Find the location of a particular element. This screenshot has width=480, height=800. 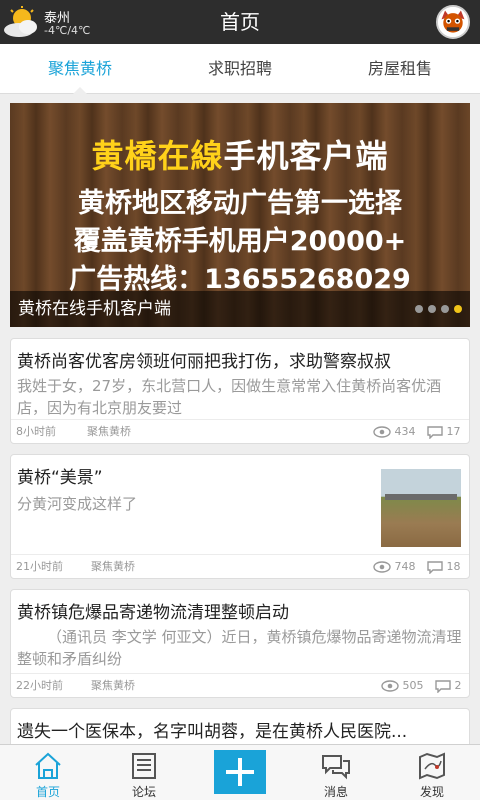

forum-icon is located at coordinates (144, 766).